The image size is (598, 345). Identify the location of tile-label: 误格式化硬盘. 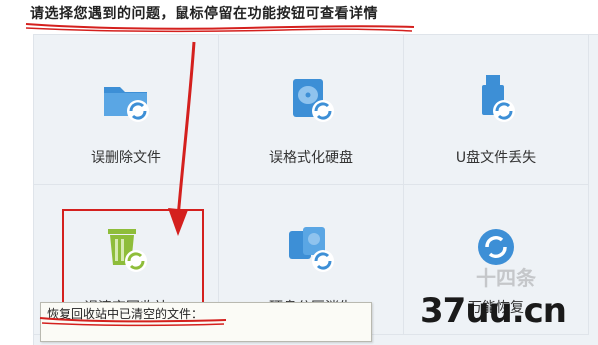
(311, 158).